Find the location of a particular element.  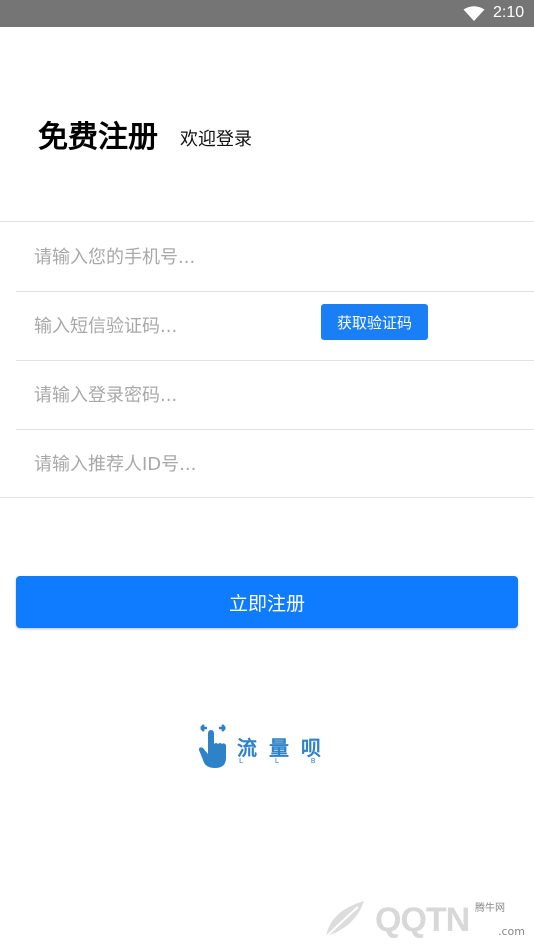

logo-letters: LLB is located at coordinates (293, 761).